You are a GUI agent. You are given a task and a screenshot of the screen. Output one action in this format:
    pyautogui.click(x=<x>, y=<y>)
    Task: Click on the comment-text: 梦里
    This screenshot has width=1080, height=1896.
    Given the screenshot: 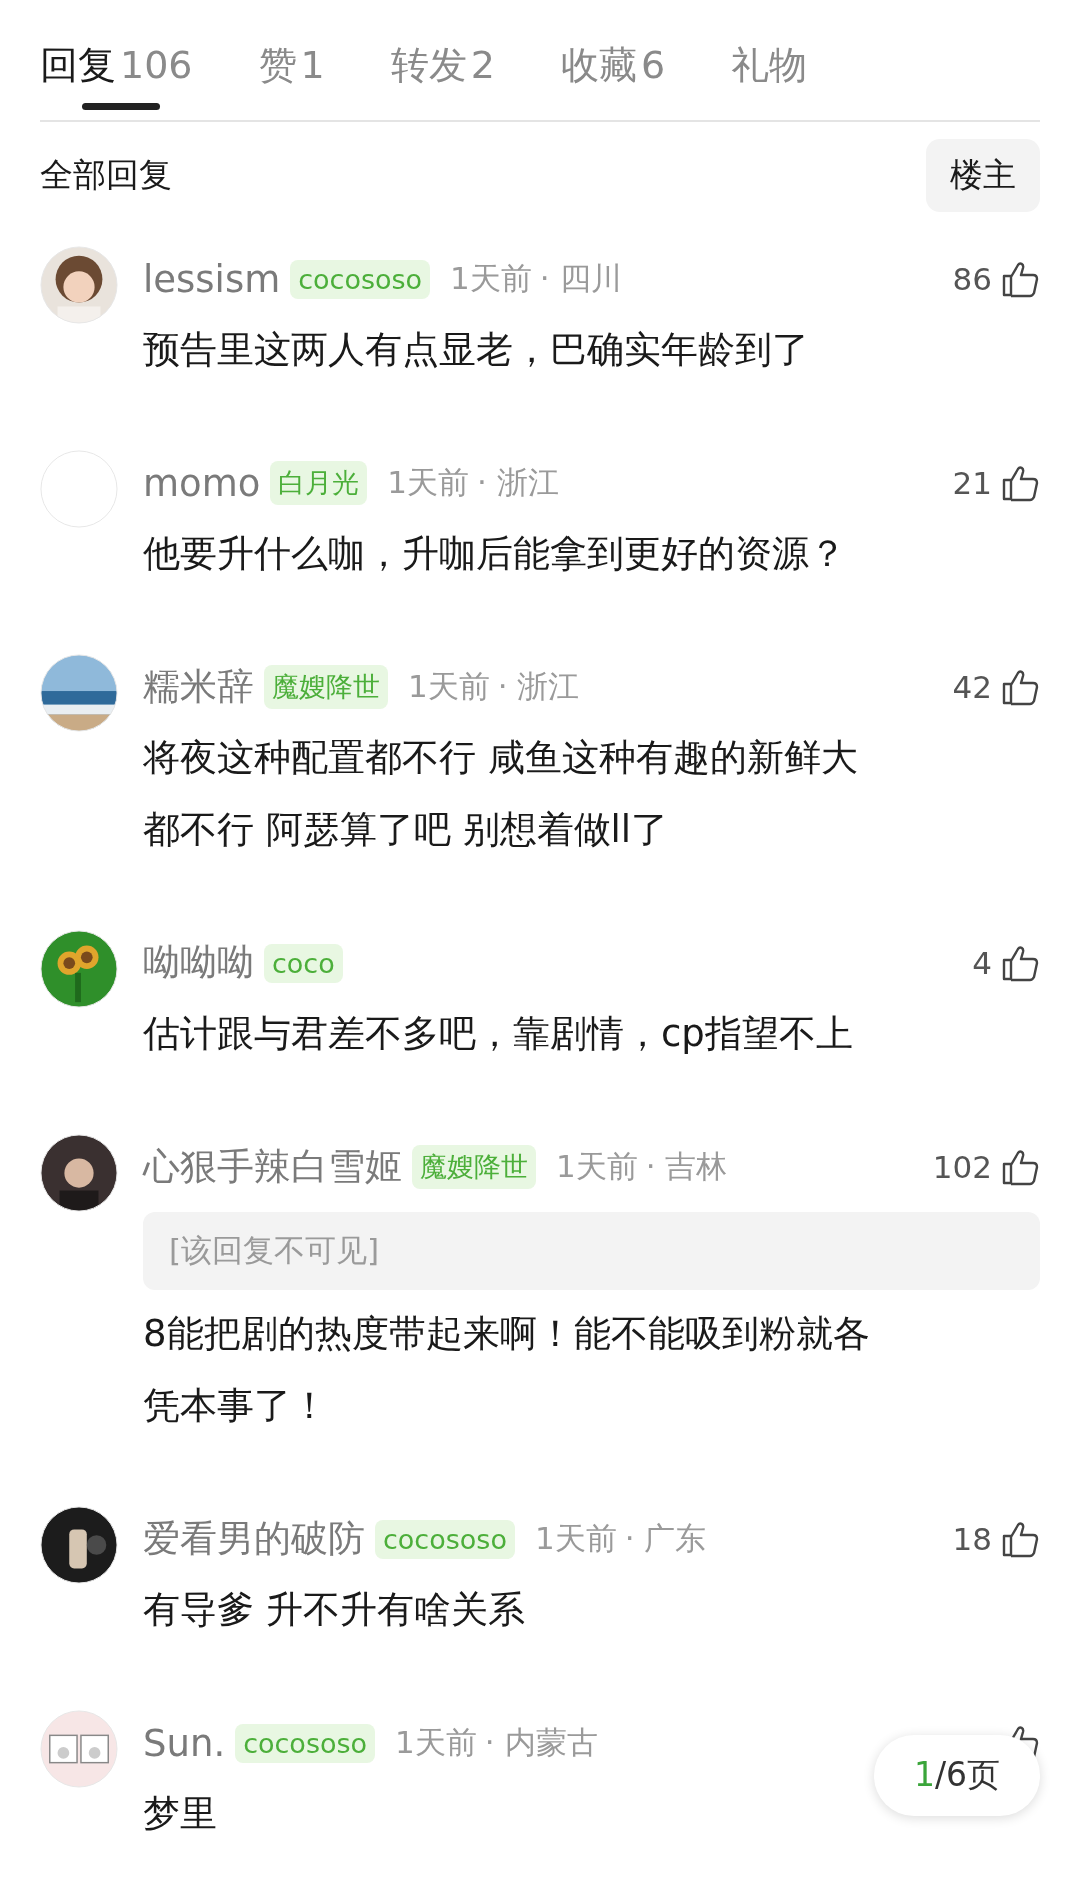 What is the action you would take?
    pyautogui.click(x=180, y=1814)
    